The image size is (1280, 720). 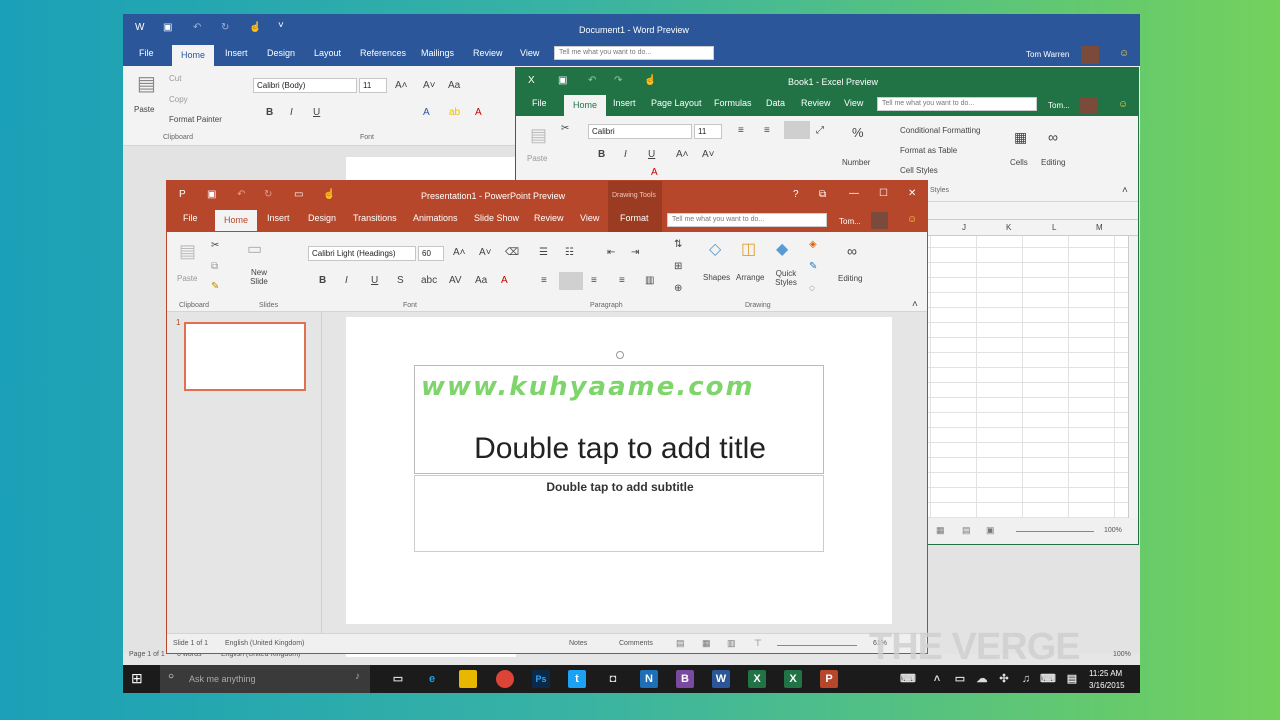 I want to click on tab-review: Review, so click(x=549, y=218).